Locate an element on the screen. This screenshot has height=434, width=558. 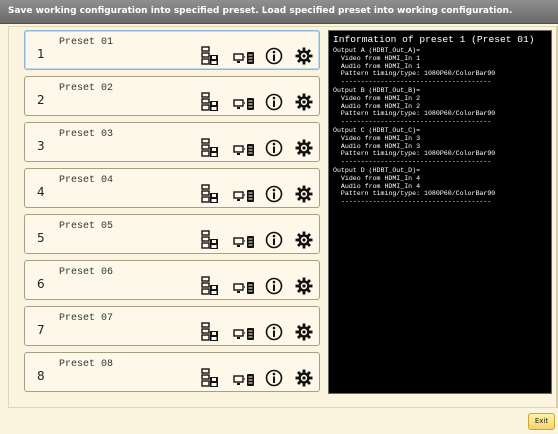
preset-name: Preset 07 is located at coordinates (86, 318).